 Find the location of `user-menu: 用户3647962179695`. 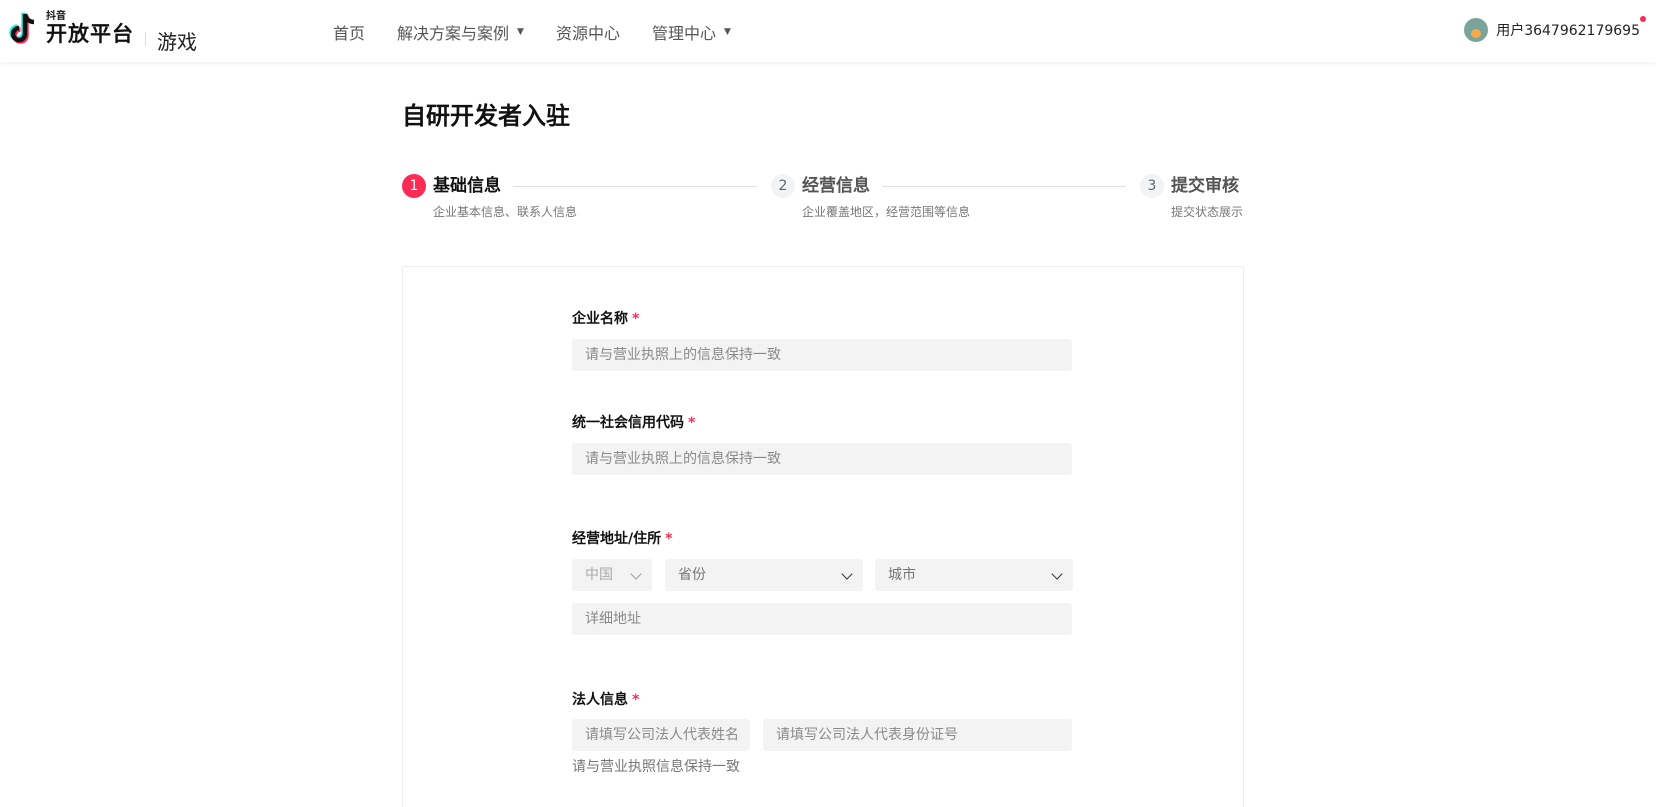

user-menu: 用户3647962179695 is located at coordinates (1555, 29).